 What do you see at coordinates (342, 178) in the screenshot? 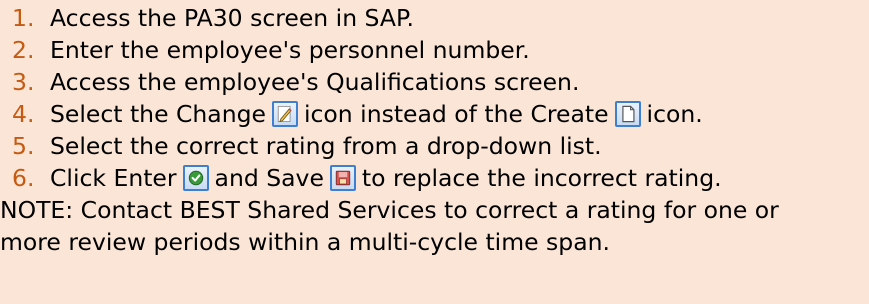
I see `save-floppy-icon` at bounding box center [342, 178].